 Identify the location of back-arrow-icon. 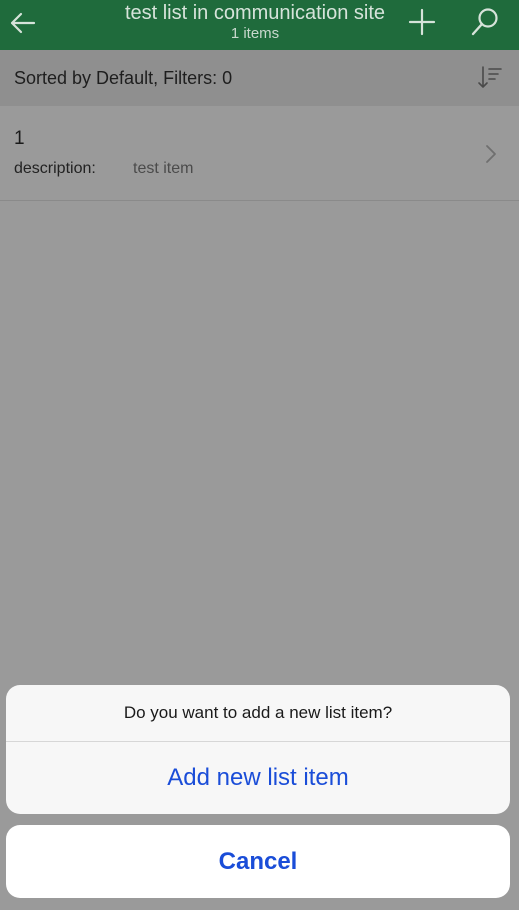
(23, 23).